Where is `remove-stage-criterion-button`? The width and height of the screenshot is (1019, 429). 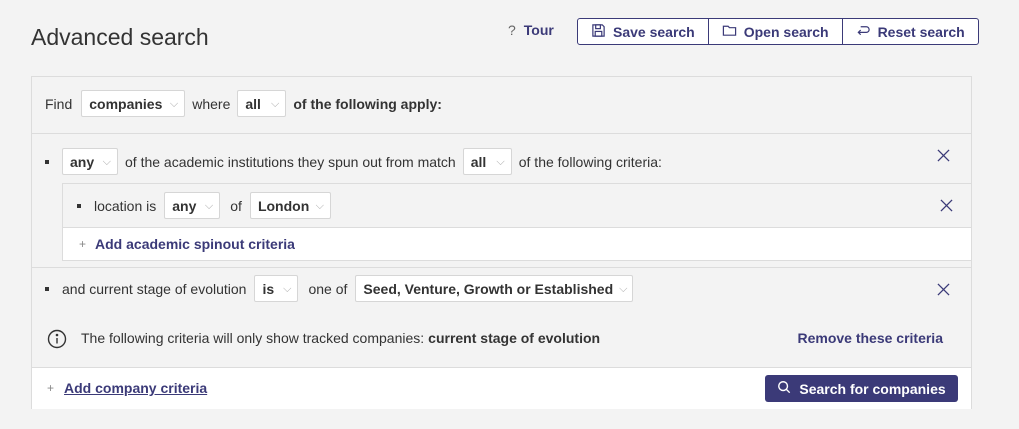 remove-stage-criterion-button is located at coordinates (944, 290).